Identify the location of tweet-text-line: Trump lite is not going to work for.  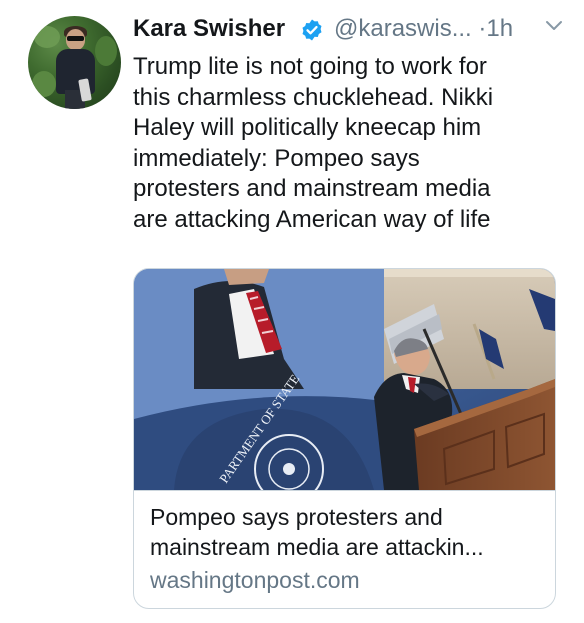
(310, 66).